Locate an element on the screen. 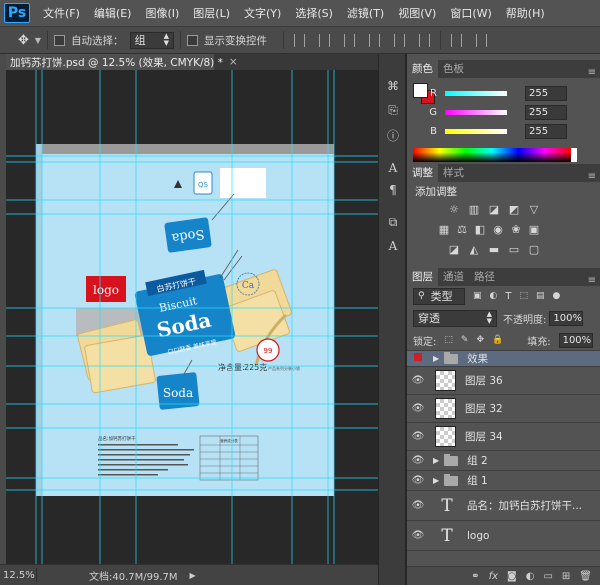 The width and height of the screenshot is (600, 585). trash-icon: 🗑 is located at coordinates (585, 576).